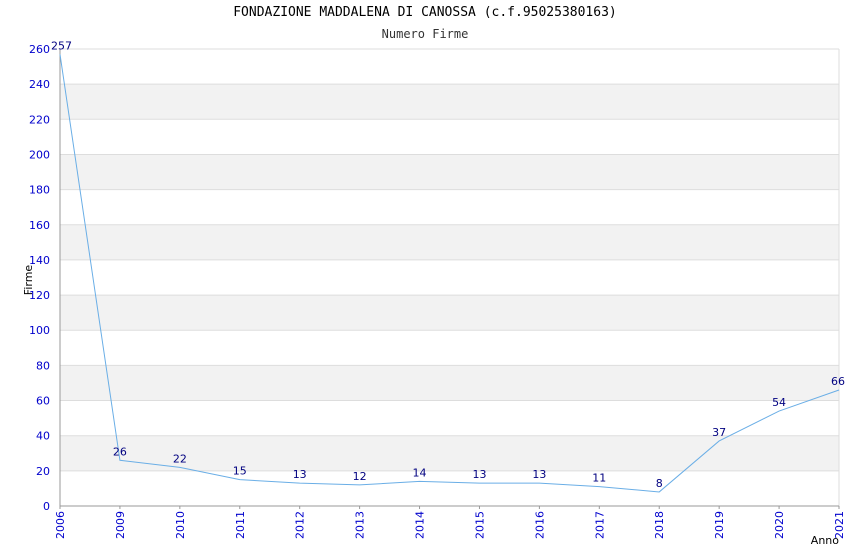 The width and height of the screenshot is (850, 550). I want to click on x-tick-label: 2013, so click(360, 525).